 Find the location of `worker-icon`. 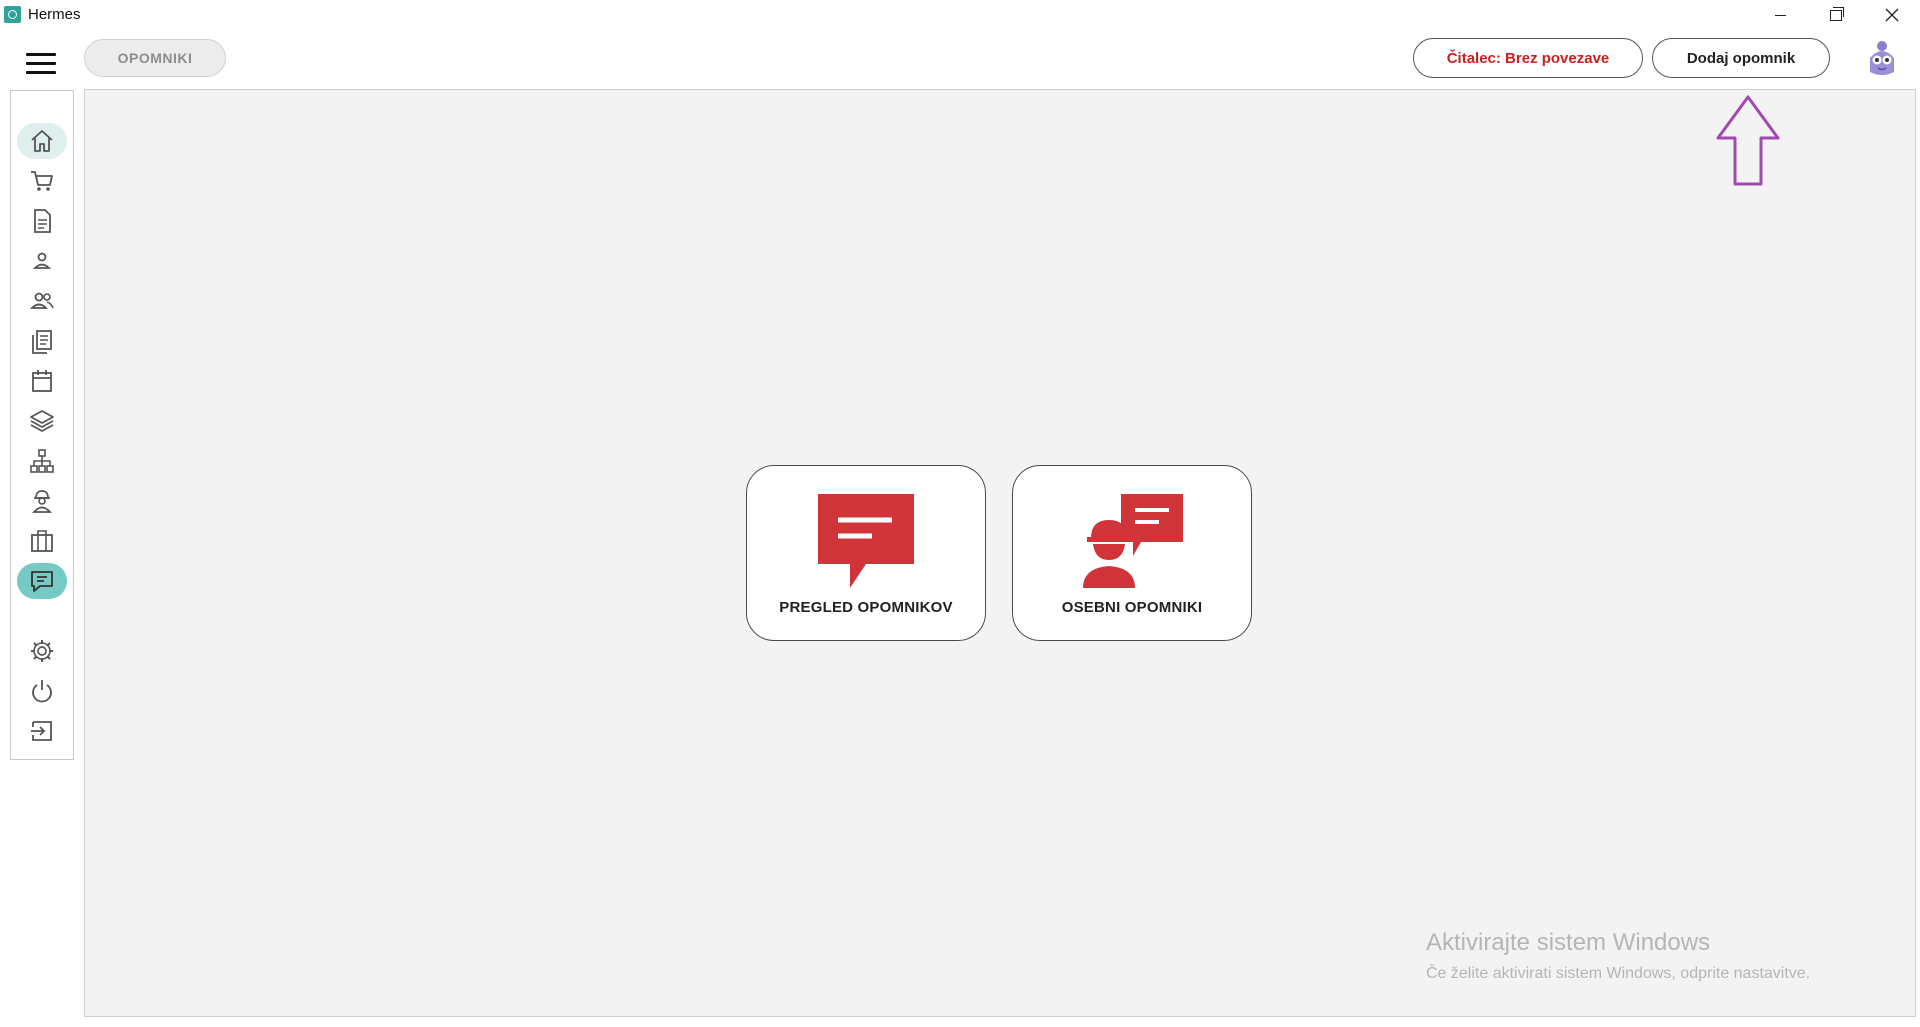

worker-icon is located at coordinates (42, 501).